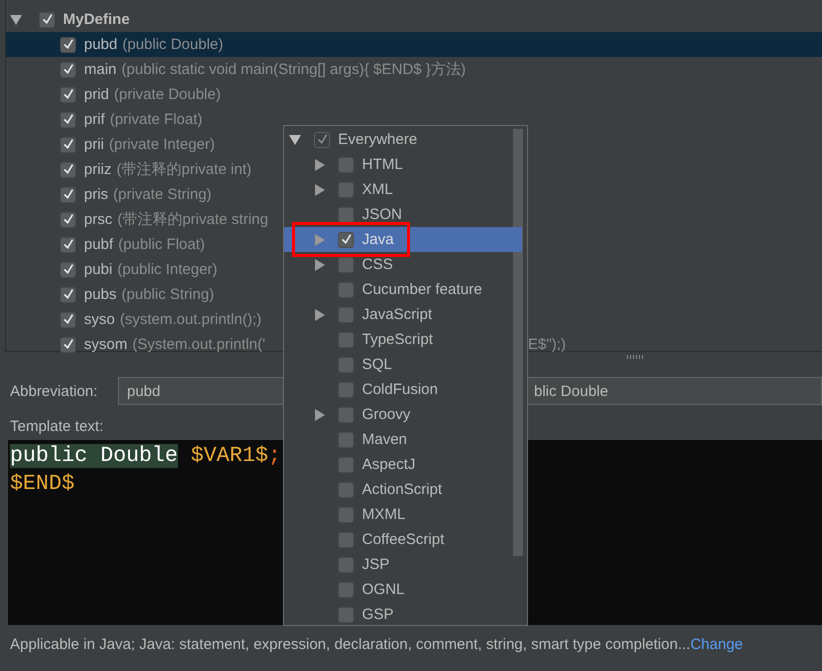 The height and width of the screenshot is (671, 822). Describe the element at coordinates (162, 194) in the screenshot. I see `template-description: (private String)` at that location.